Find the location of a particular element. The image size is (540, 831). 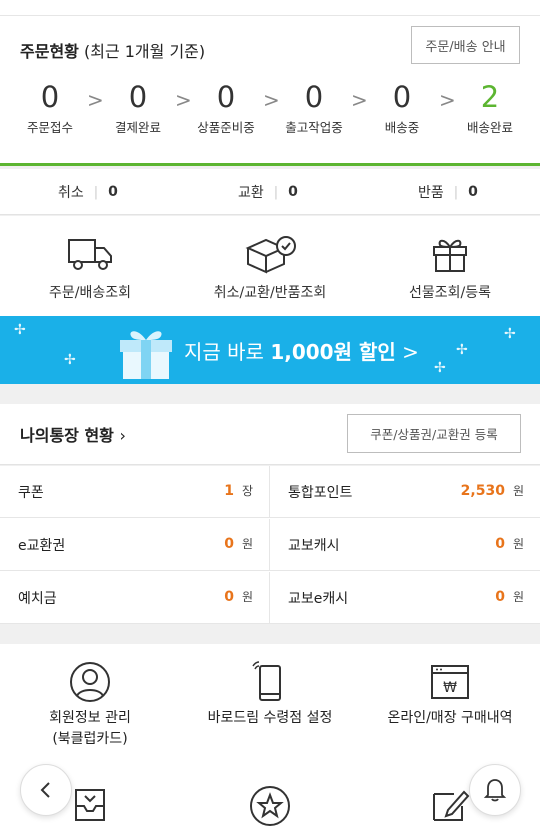

smartphone-icon is located at coordinates (266, 681).